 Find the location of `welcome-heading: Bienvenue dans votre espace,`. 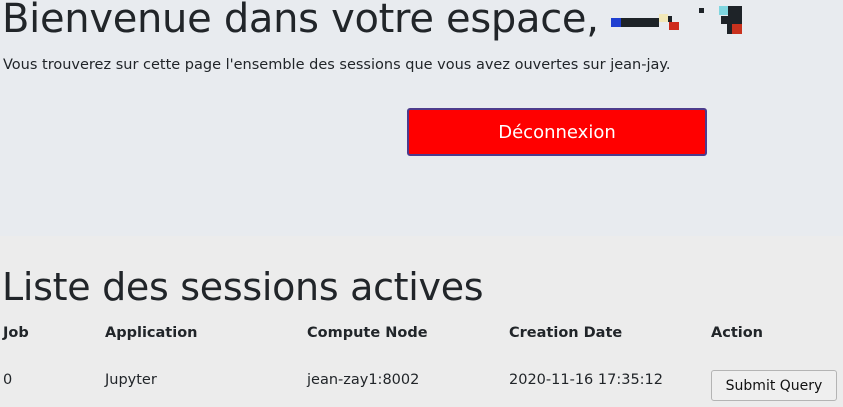

welcome-heading: Bienvenue dans votre espace, is located at coordinates (380, 21).